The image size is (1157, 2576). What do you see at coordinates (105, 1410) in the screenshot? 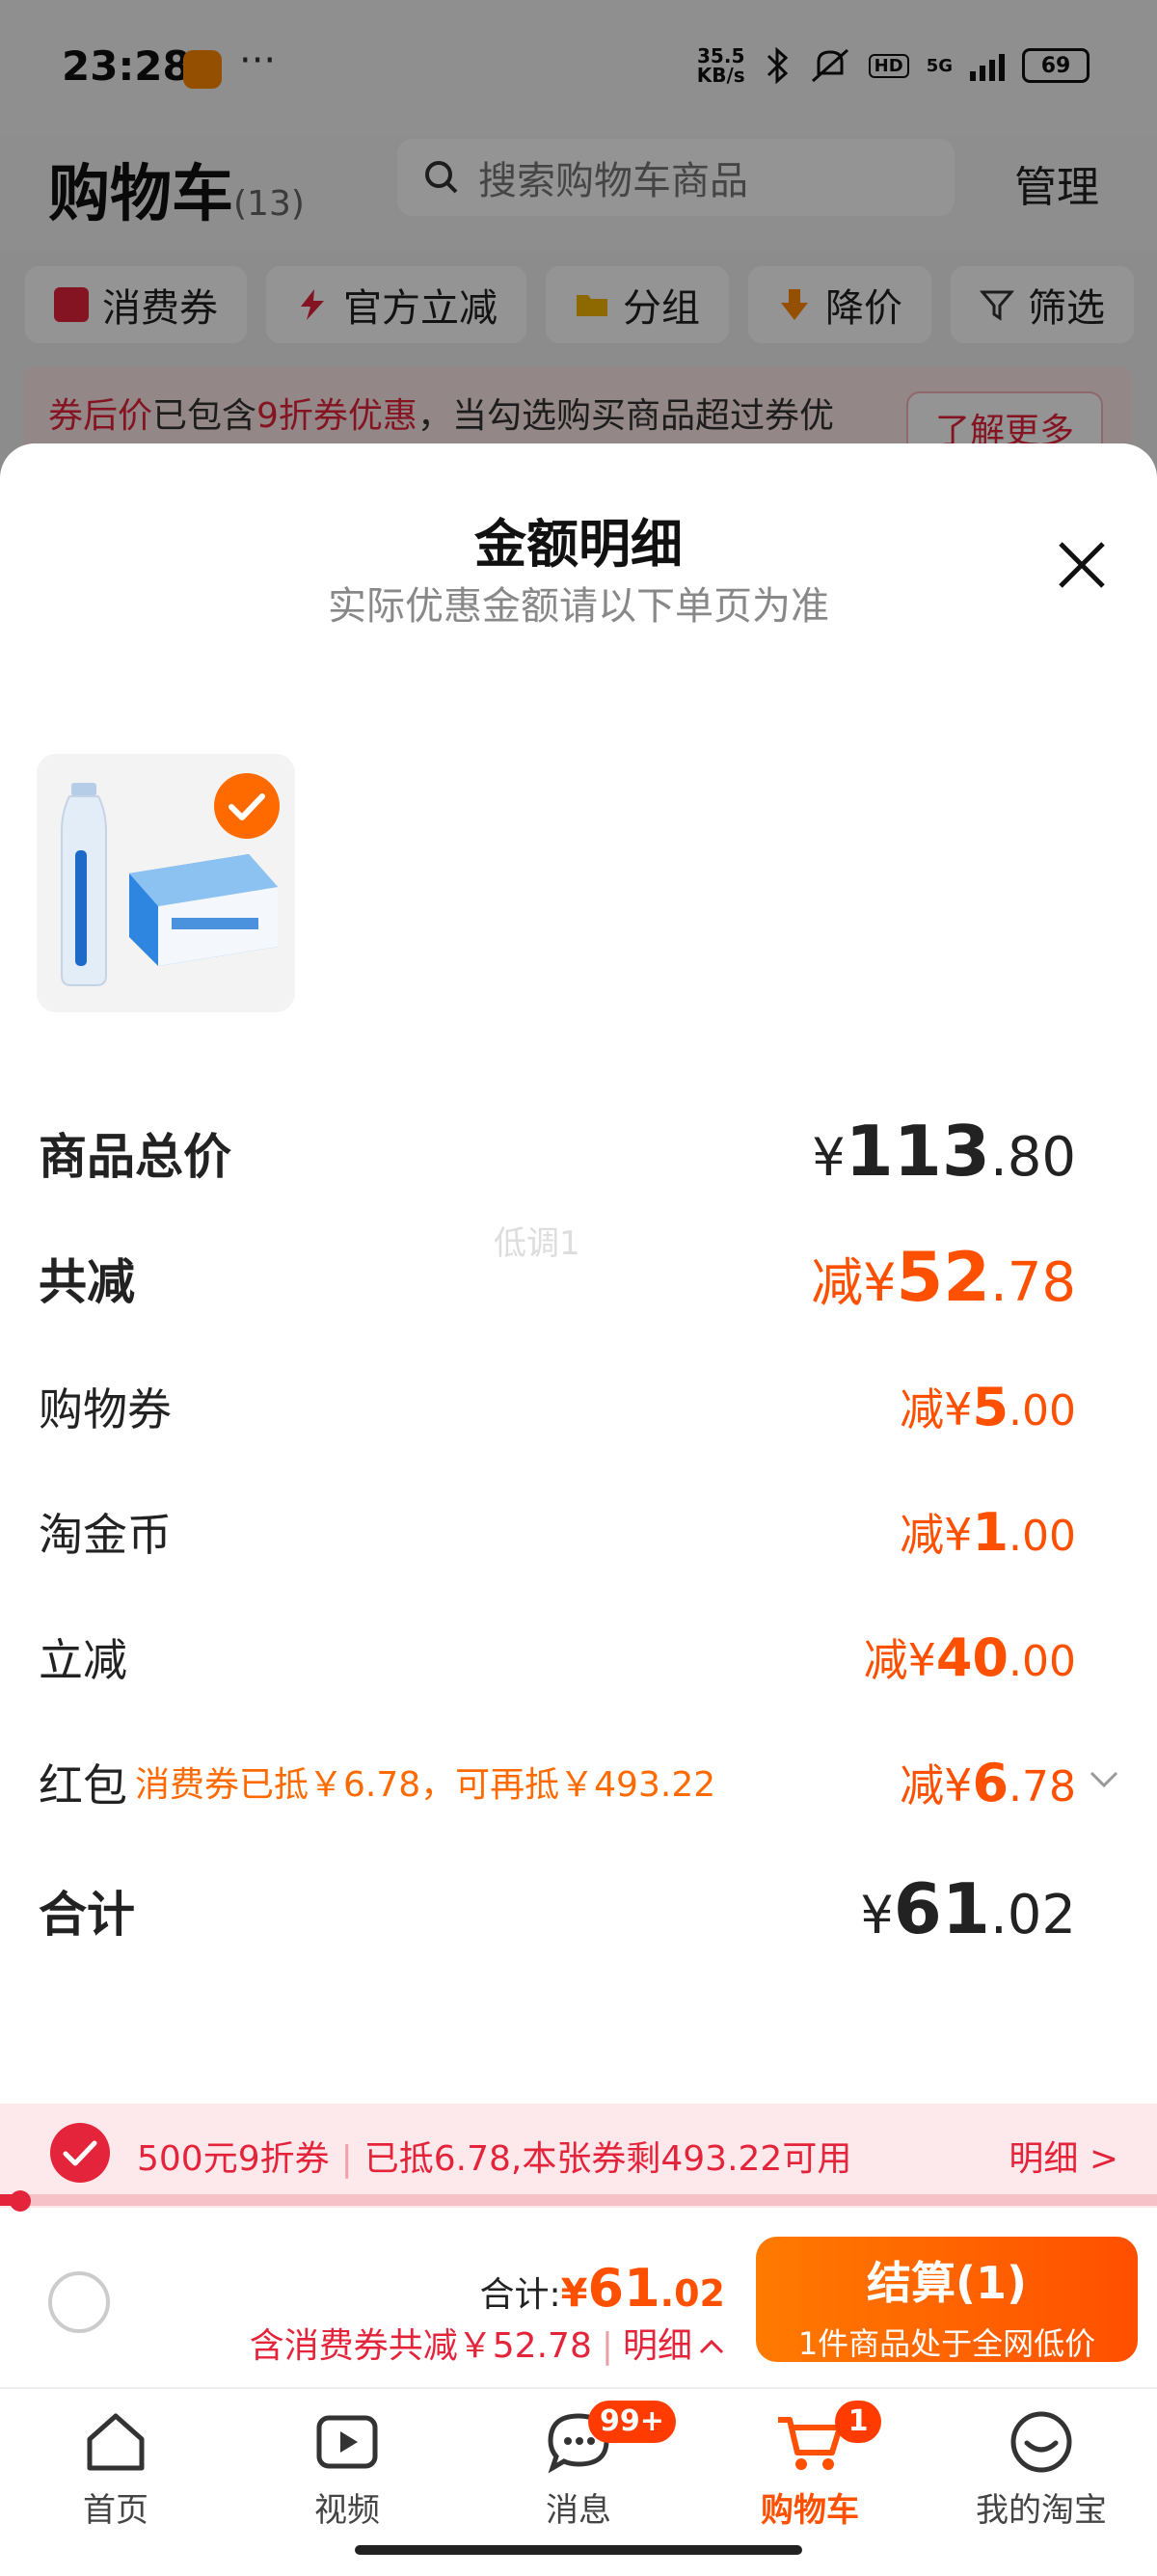
I see `shopping-coupon-label: 购物券` at bounding box center [105, 1410].